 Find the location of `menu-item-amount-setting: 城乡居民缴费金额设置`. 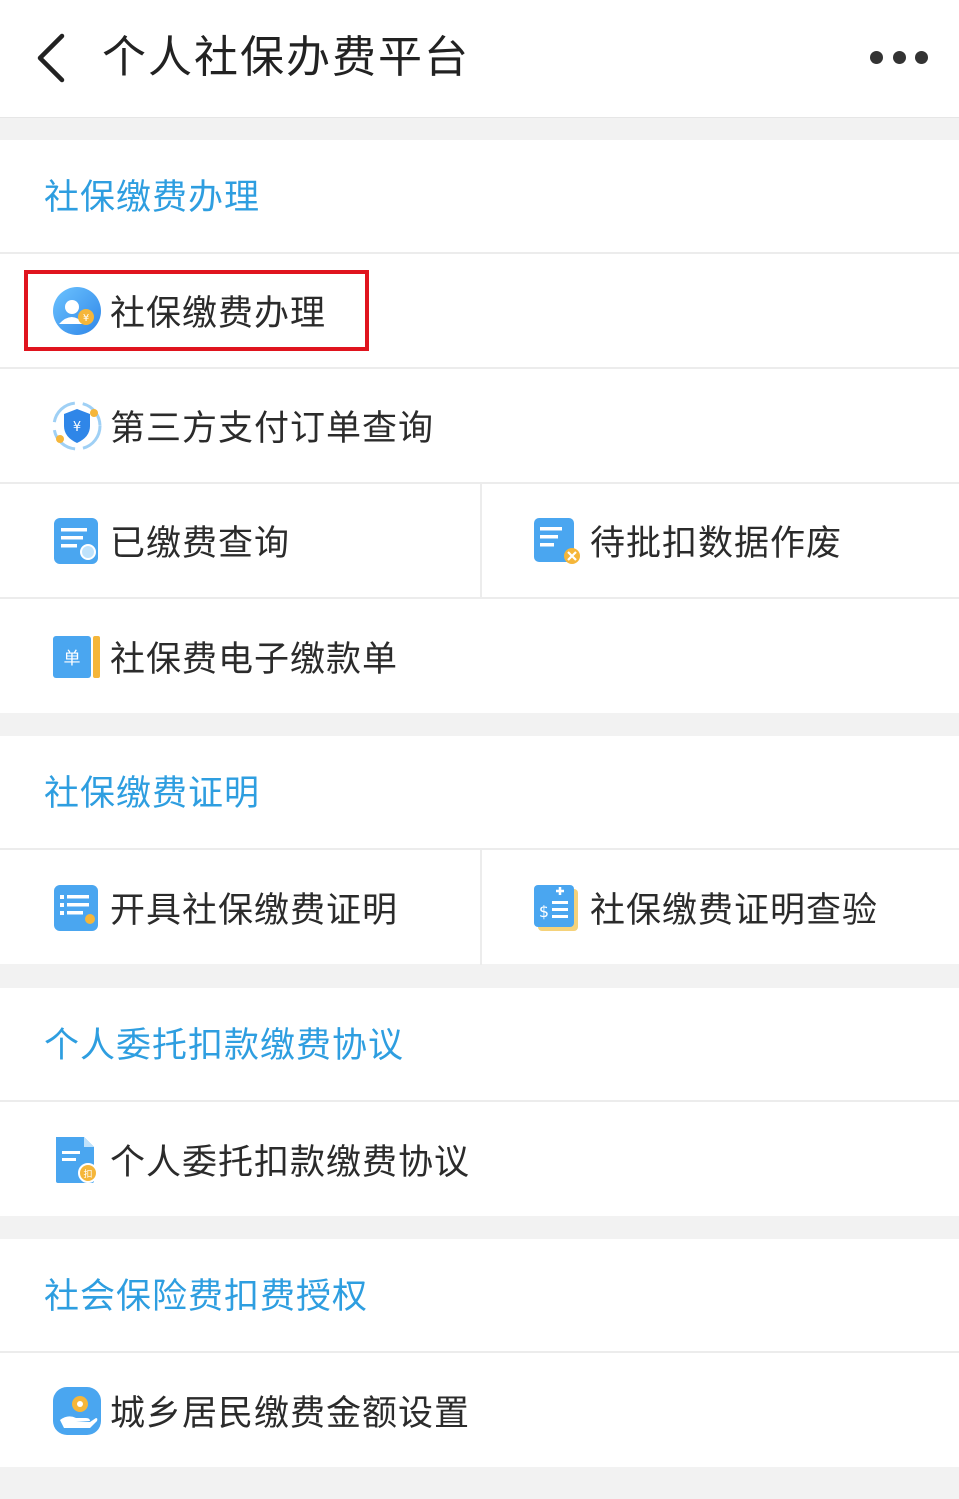

menu-item-amount-setting: 城乡居民缴费金额设置 is located at coordinates (479, 1410).